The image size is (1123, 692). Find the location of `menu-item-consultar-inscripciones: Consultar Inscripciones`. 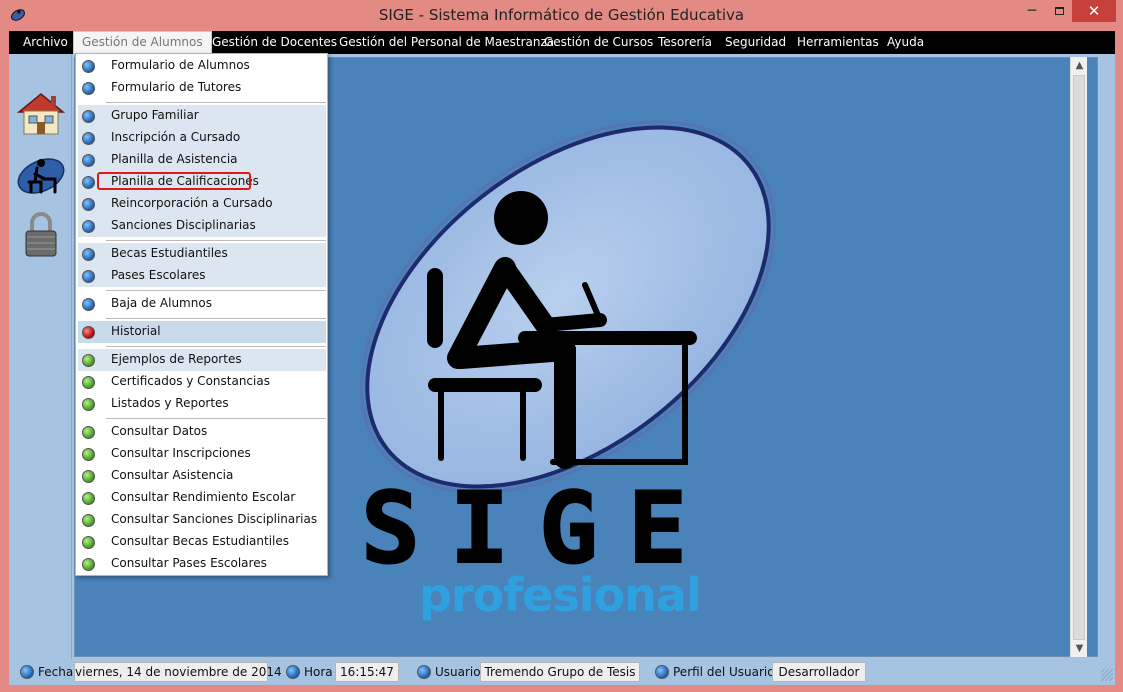

menu-item-consultar-inscripciones: Consultar Inscripciones is located at coordinates (202, 454).